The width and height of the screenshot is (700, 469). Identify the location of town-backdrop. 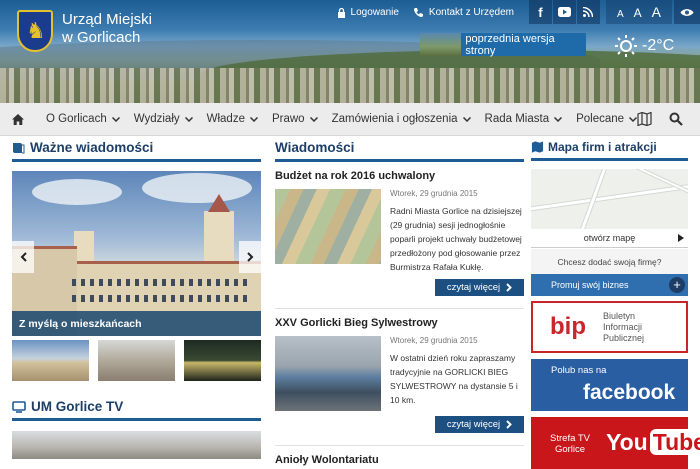
(350, 85).